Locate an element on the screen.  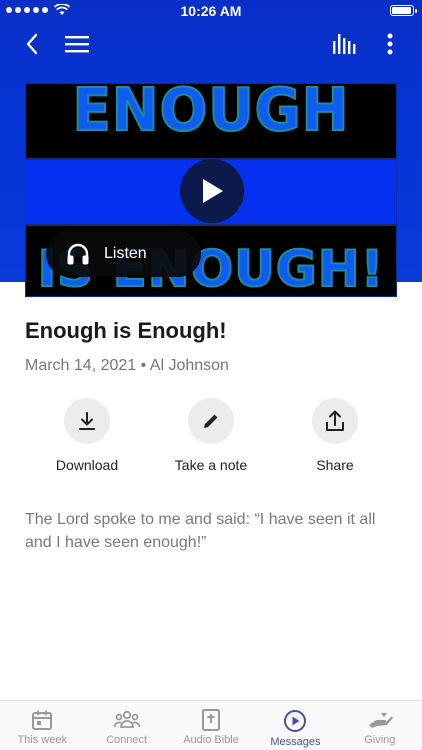
nav-bar is located at coordinates (211, 44).